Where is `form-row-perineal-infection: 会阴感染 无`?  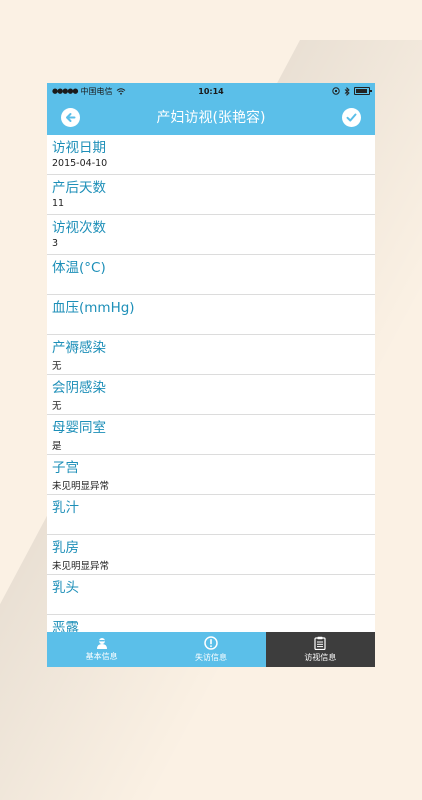 form-row-perineal-infection: 会阴感染 无 is located at coordinates (211, 395).